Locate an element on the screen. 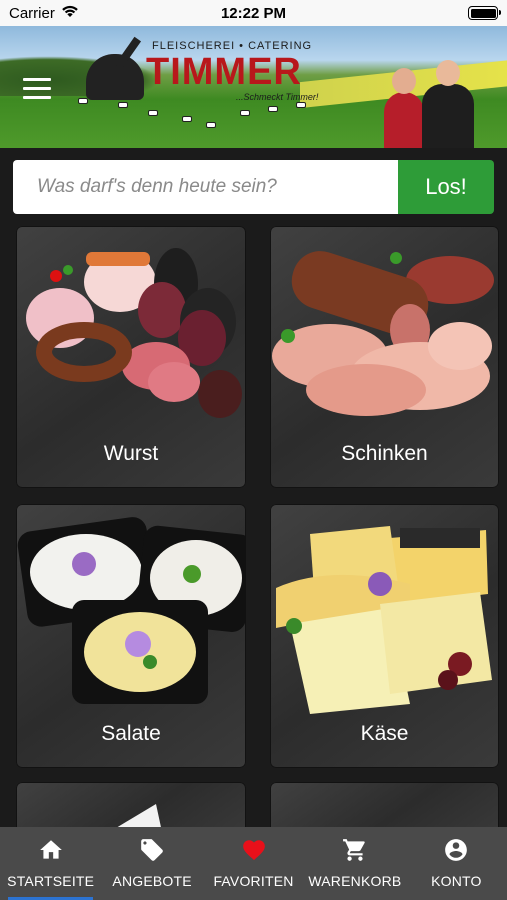 This screenshot has width=507, height=900. cleaver-logo-icon is located at coordinates (115, 77).